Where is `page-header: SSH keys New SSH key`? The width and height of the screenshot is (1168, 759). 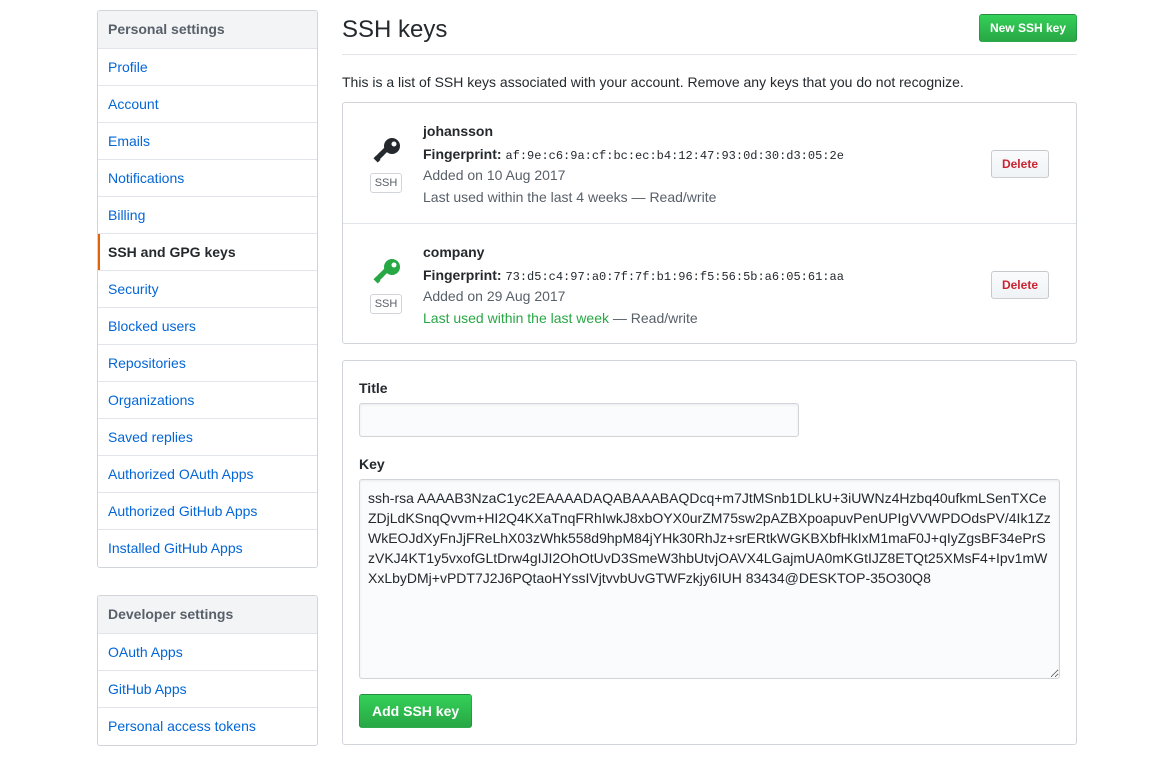 page-header: SSH keys New SSH key is located at coordinates (709, 27).